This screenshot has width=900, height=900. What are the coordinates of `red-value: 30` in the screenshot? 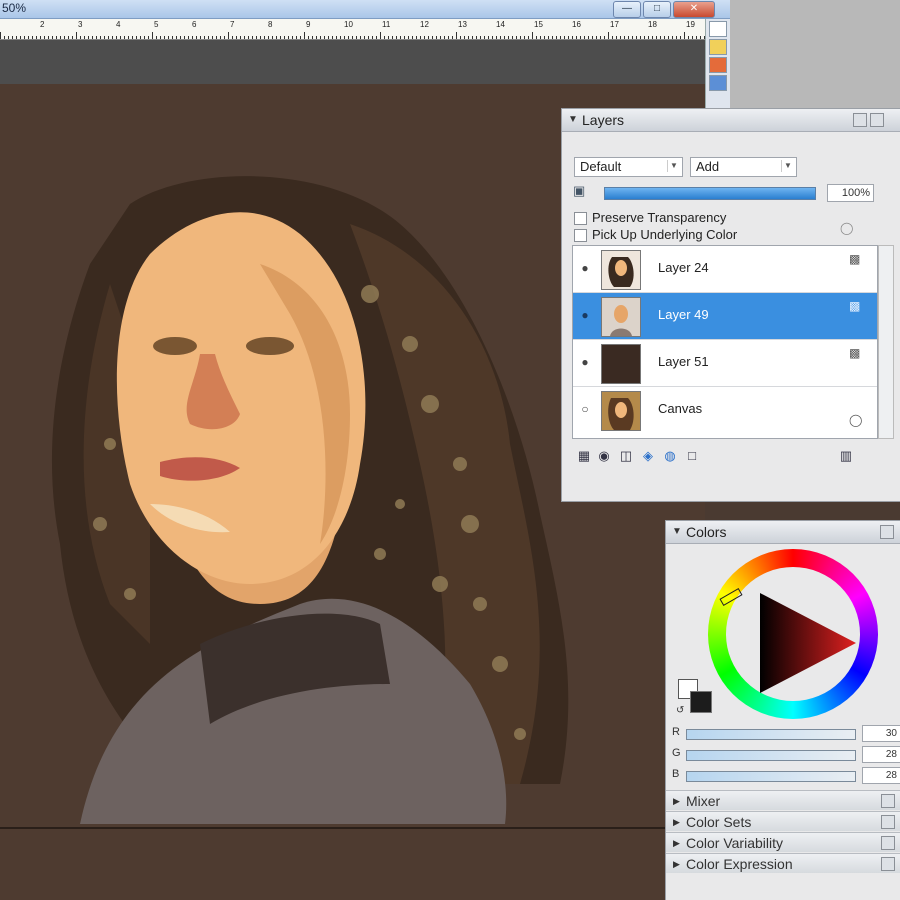 It's located at (881, 733).